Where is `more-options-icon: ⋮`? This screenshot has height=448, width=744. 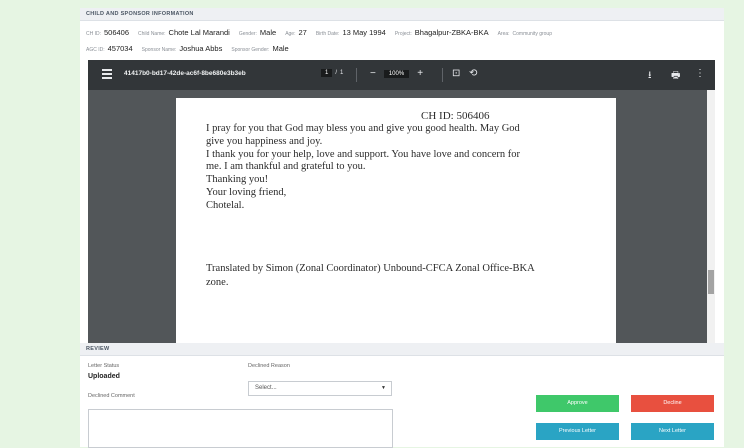 more-options-icon: ⋮ is located at coordinates (700, 73).